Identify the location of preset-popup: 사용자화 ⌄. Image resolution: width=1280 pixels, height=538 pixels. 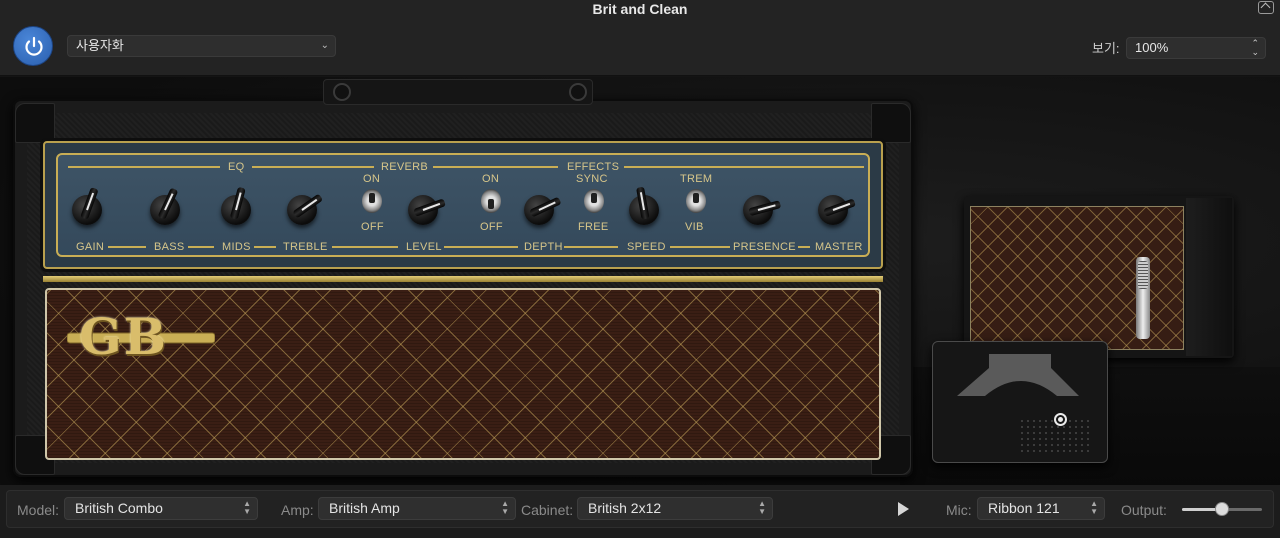
(201, 46).